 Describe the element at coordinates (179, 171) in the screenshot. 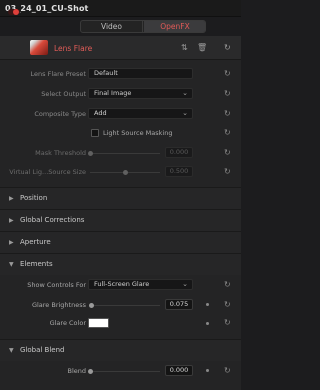

I see `virtual-light-value: 0.500` at that location.